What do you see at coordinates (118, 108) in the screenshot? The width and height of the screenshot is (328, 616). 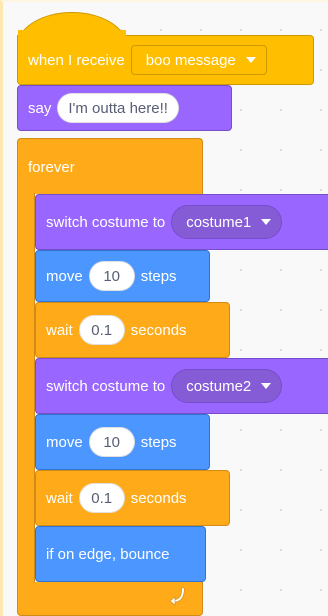 I see `say-text-input: I'm outta here!!` at bounding box center [118, 108].